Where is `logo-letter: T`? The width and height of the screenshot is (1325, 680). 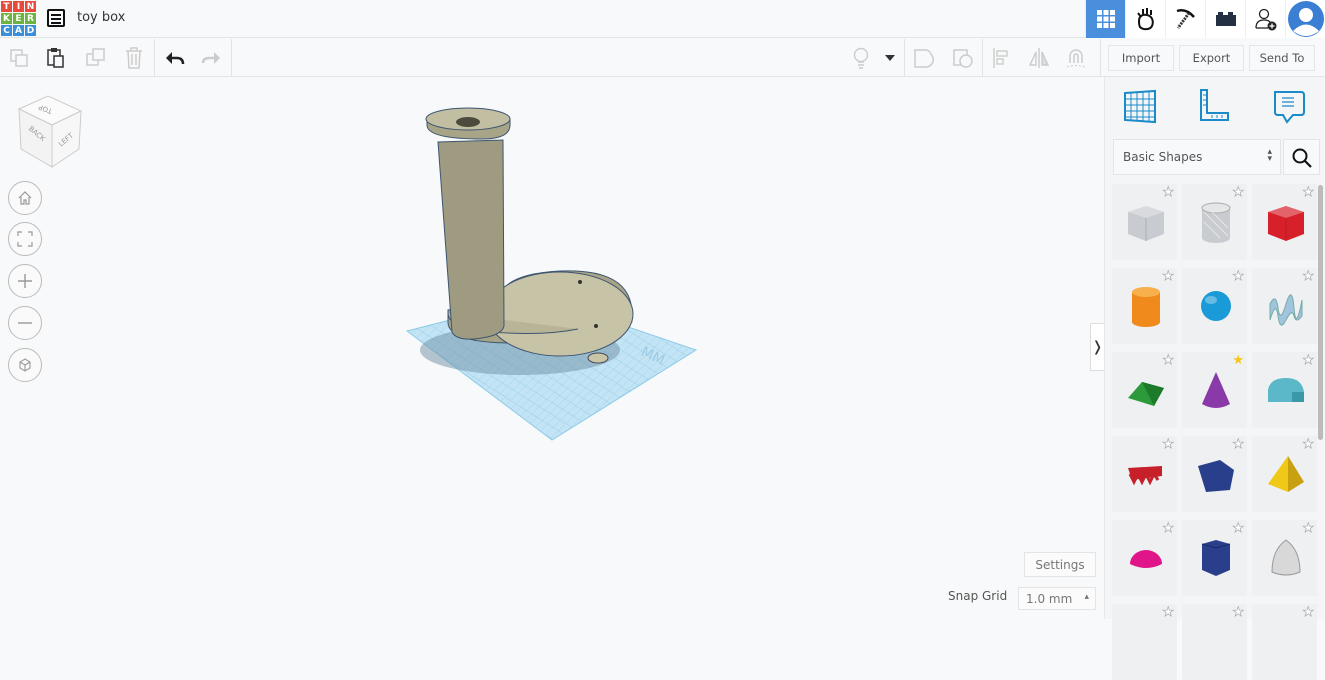
logo-letter: T is located at coordinates (6, 6).